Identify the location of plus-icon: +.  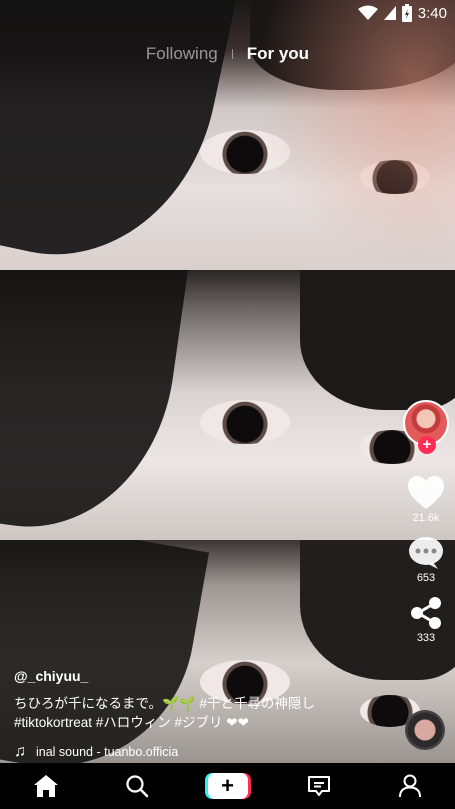
(227, 786).